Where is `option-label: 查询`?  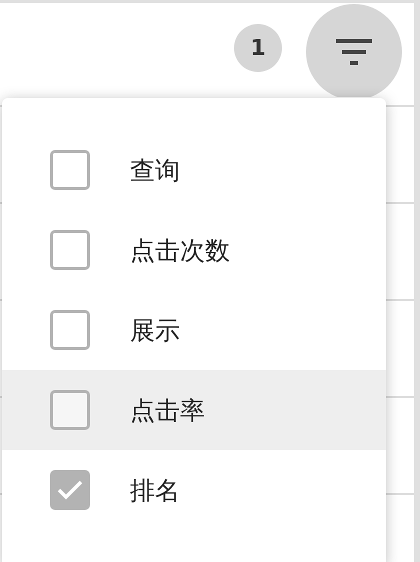 option-label: 查询 is located at coordinates (155, 170).